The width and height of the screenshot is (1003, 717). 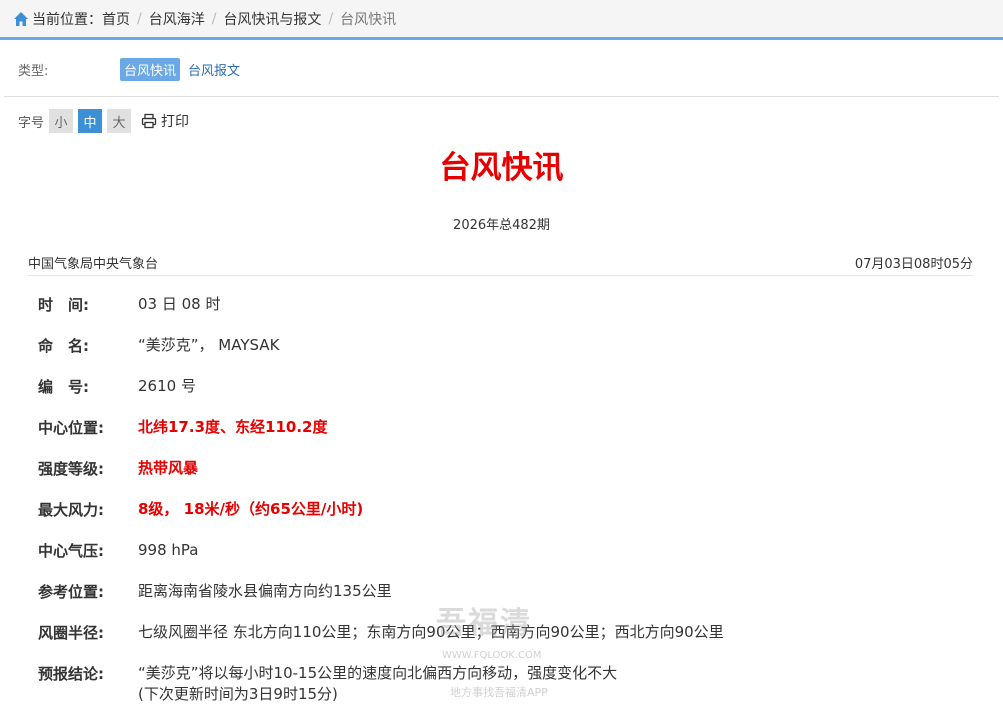 I want to click on info-key: 命 名:, so click(x=63, y=346).